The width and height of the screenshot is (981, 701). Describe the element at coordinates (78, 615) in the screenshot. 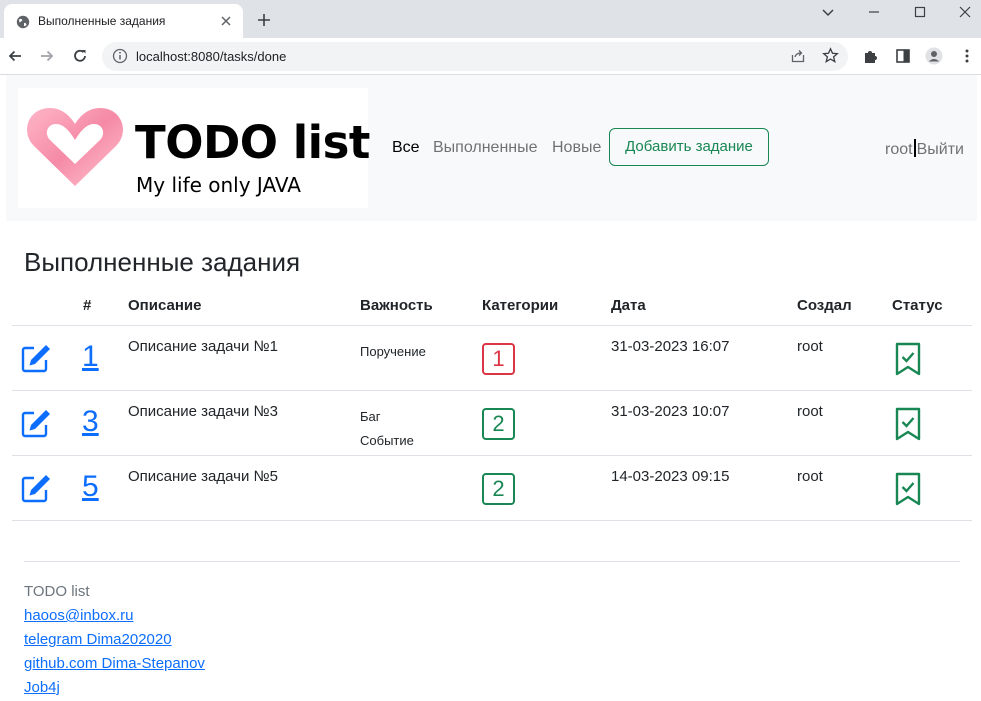

I see `footer-email-link: haoos@inbox.ru` at that location.